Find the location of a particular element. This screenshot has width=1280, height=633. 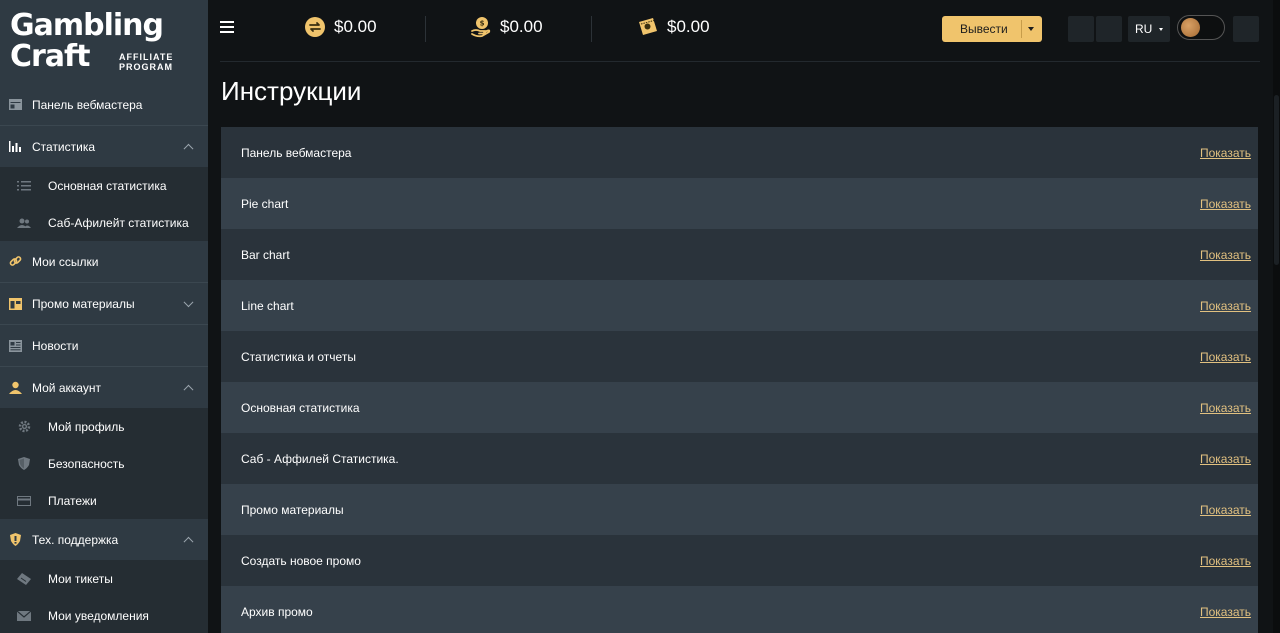

sidebar-item-my-notifications: Мои уведомления is located at coordinates (104, 615).